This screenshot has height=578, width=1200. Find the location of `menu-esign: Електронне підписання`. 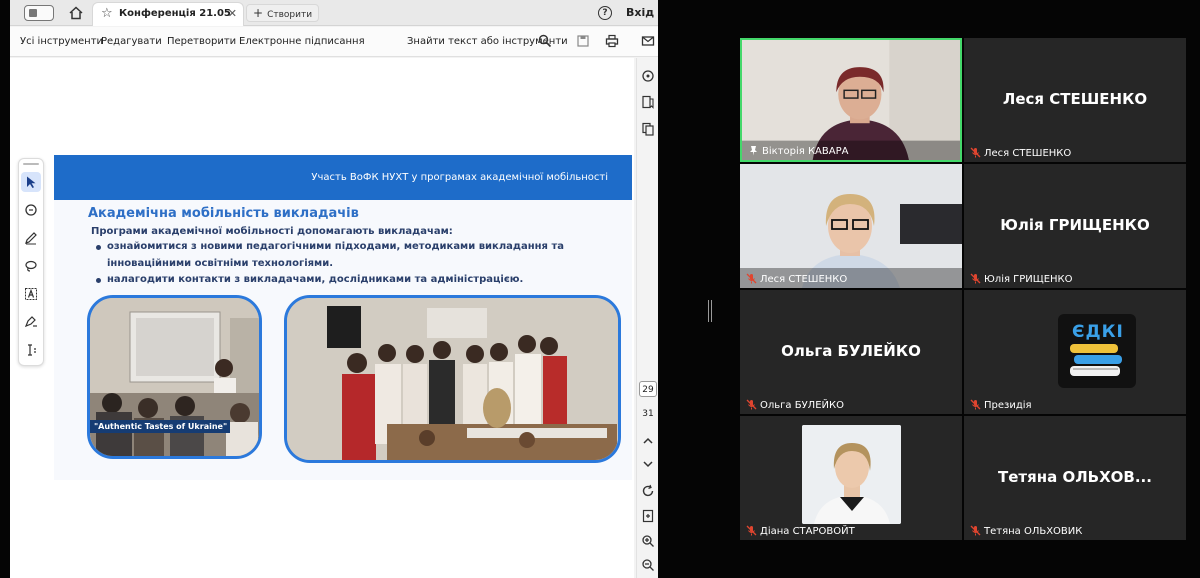

menu-esign: Електронне підписання is located at coordinates (302, 41).